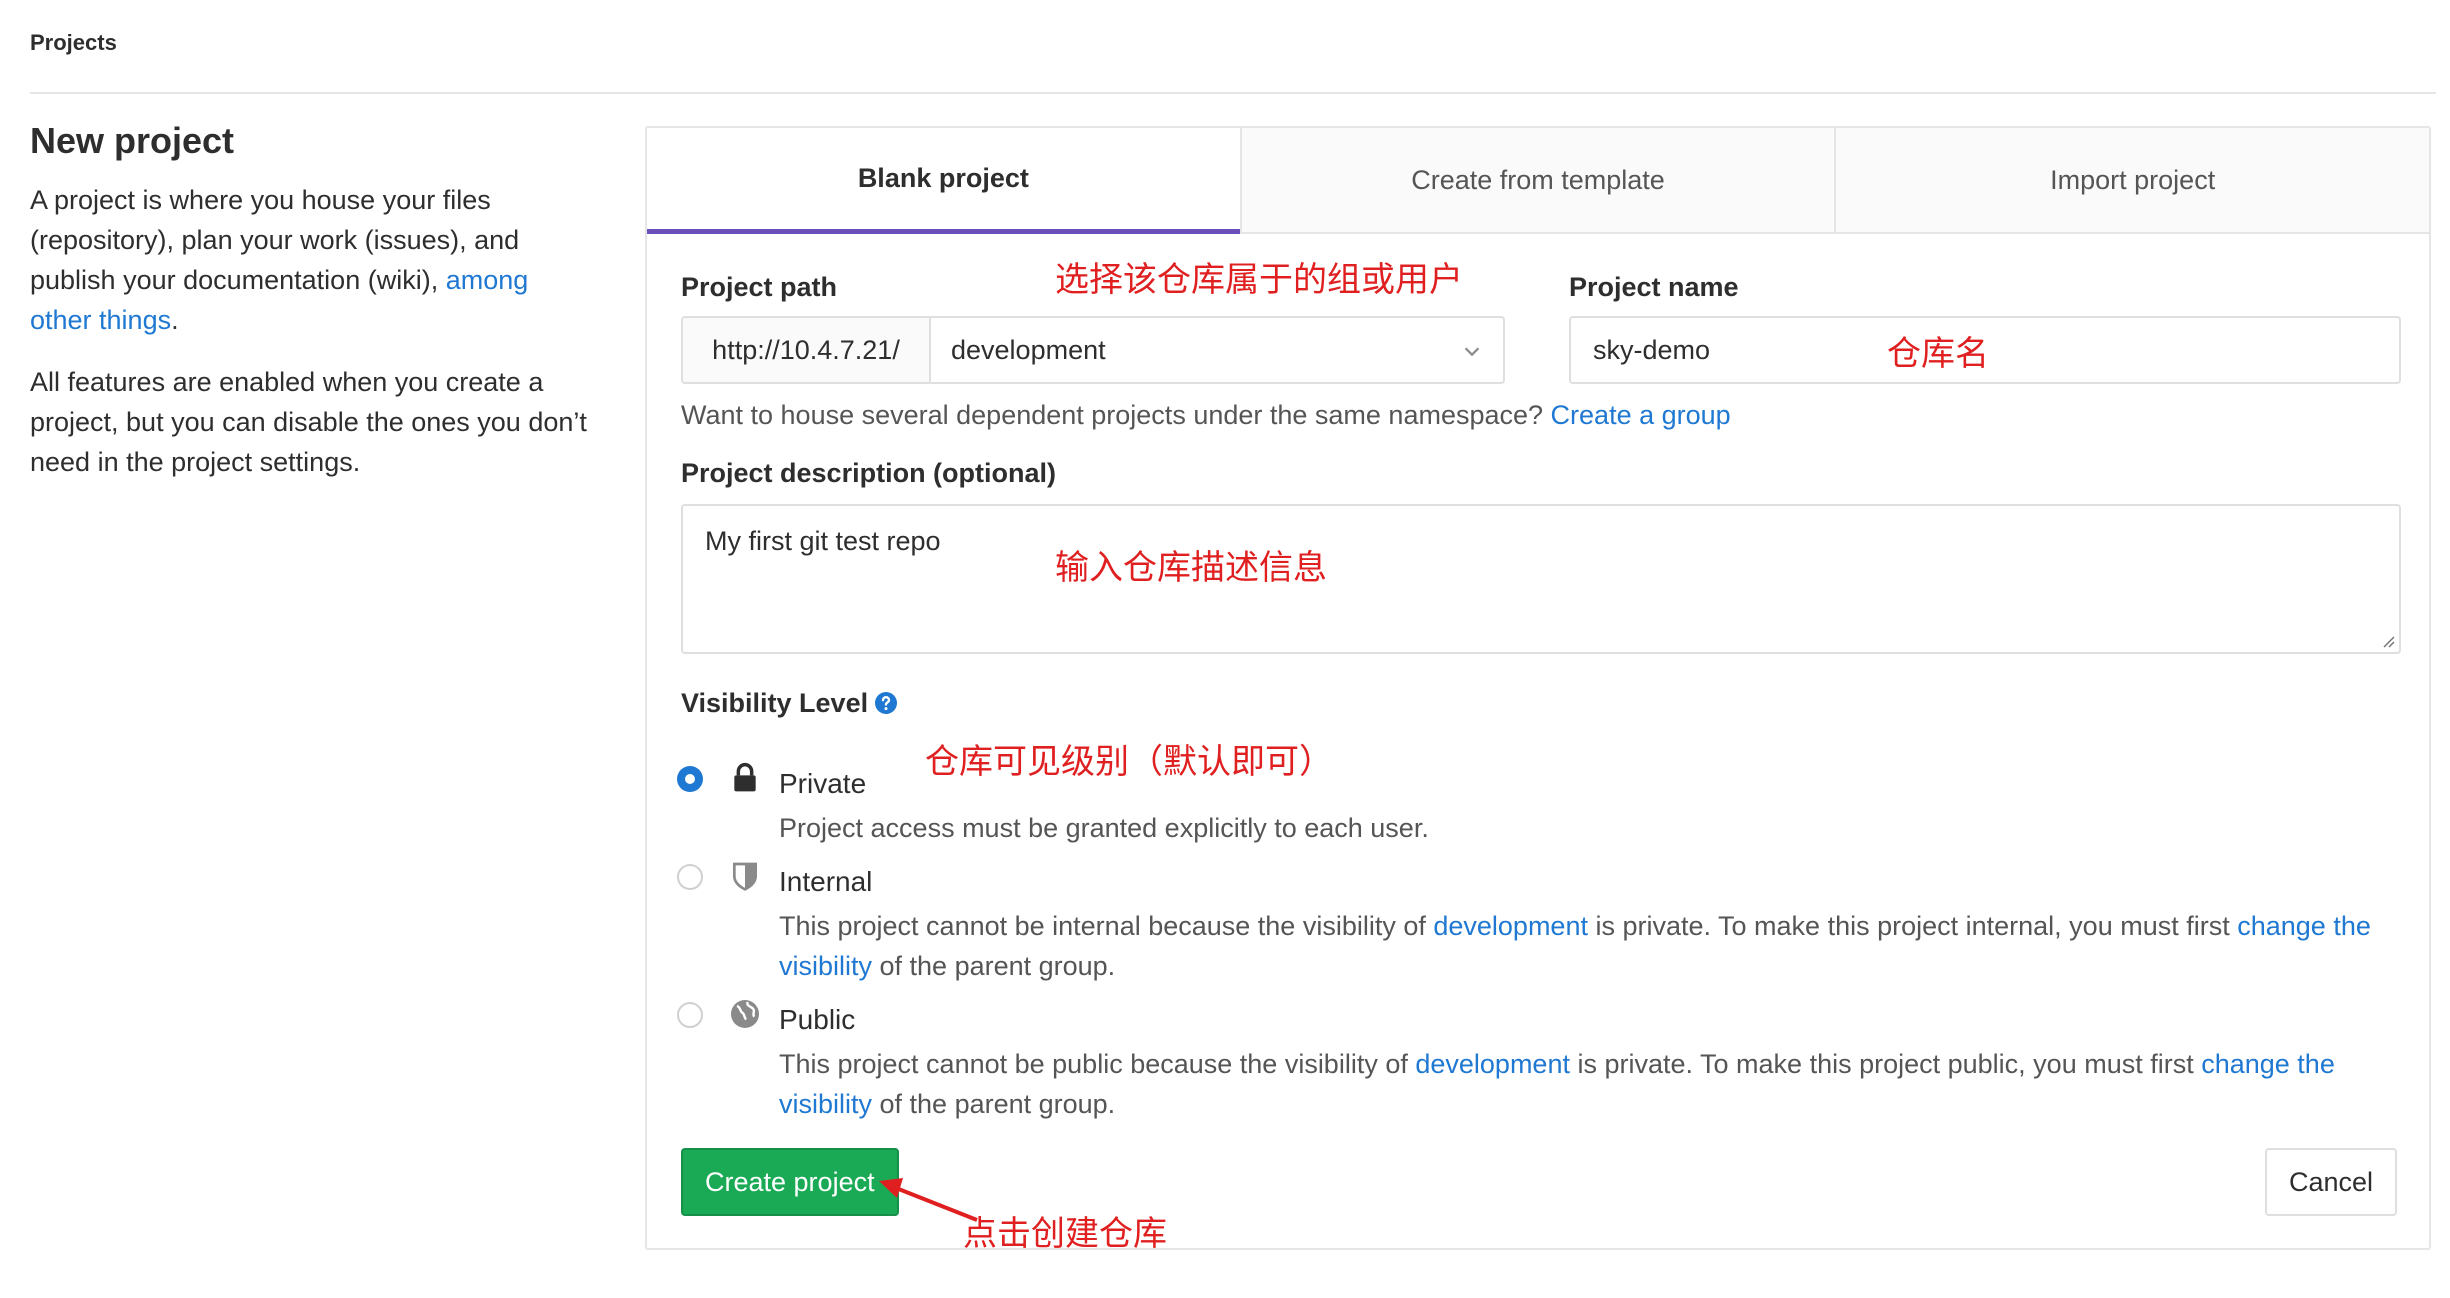 This screenshot has height=1298, width=2450. What do you see at coordinates (690, 877) in the screenshot?
I see `radio-internal` at bounding box center [690, 877].